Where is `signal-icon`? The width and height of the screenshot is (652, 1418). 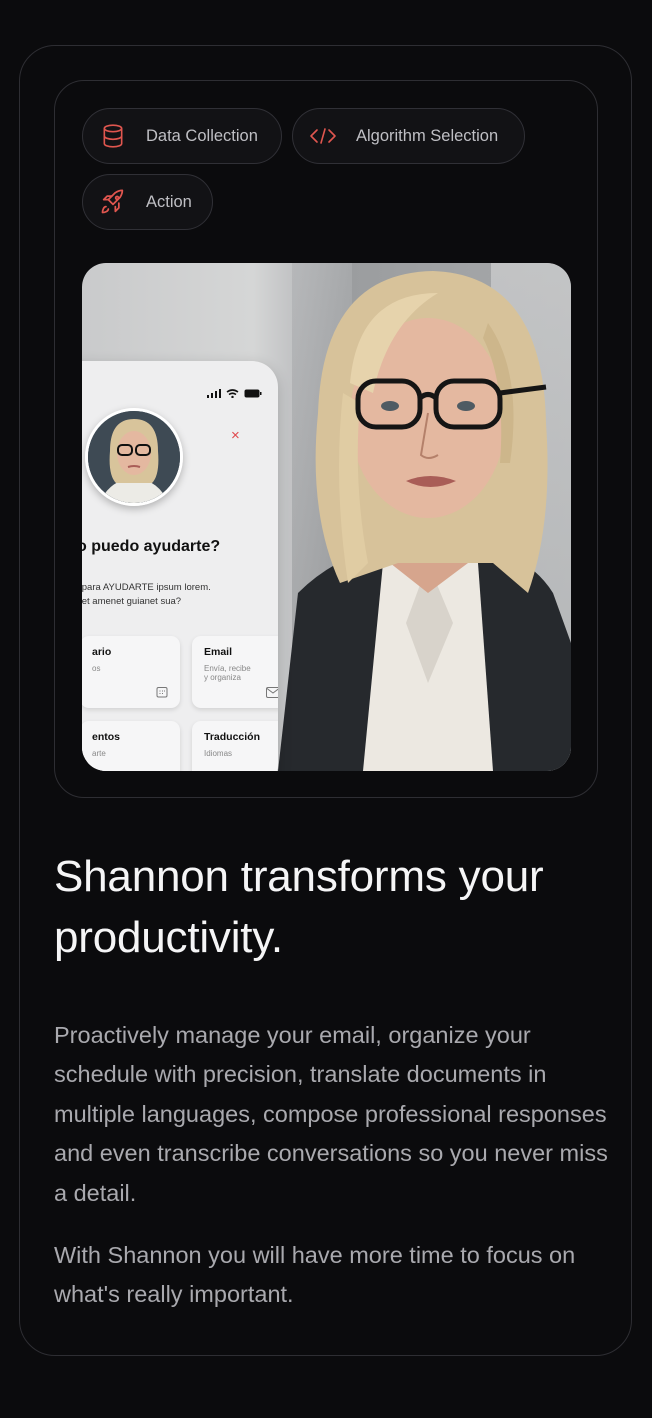 signal-icon is located at coordinates (214, 393).